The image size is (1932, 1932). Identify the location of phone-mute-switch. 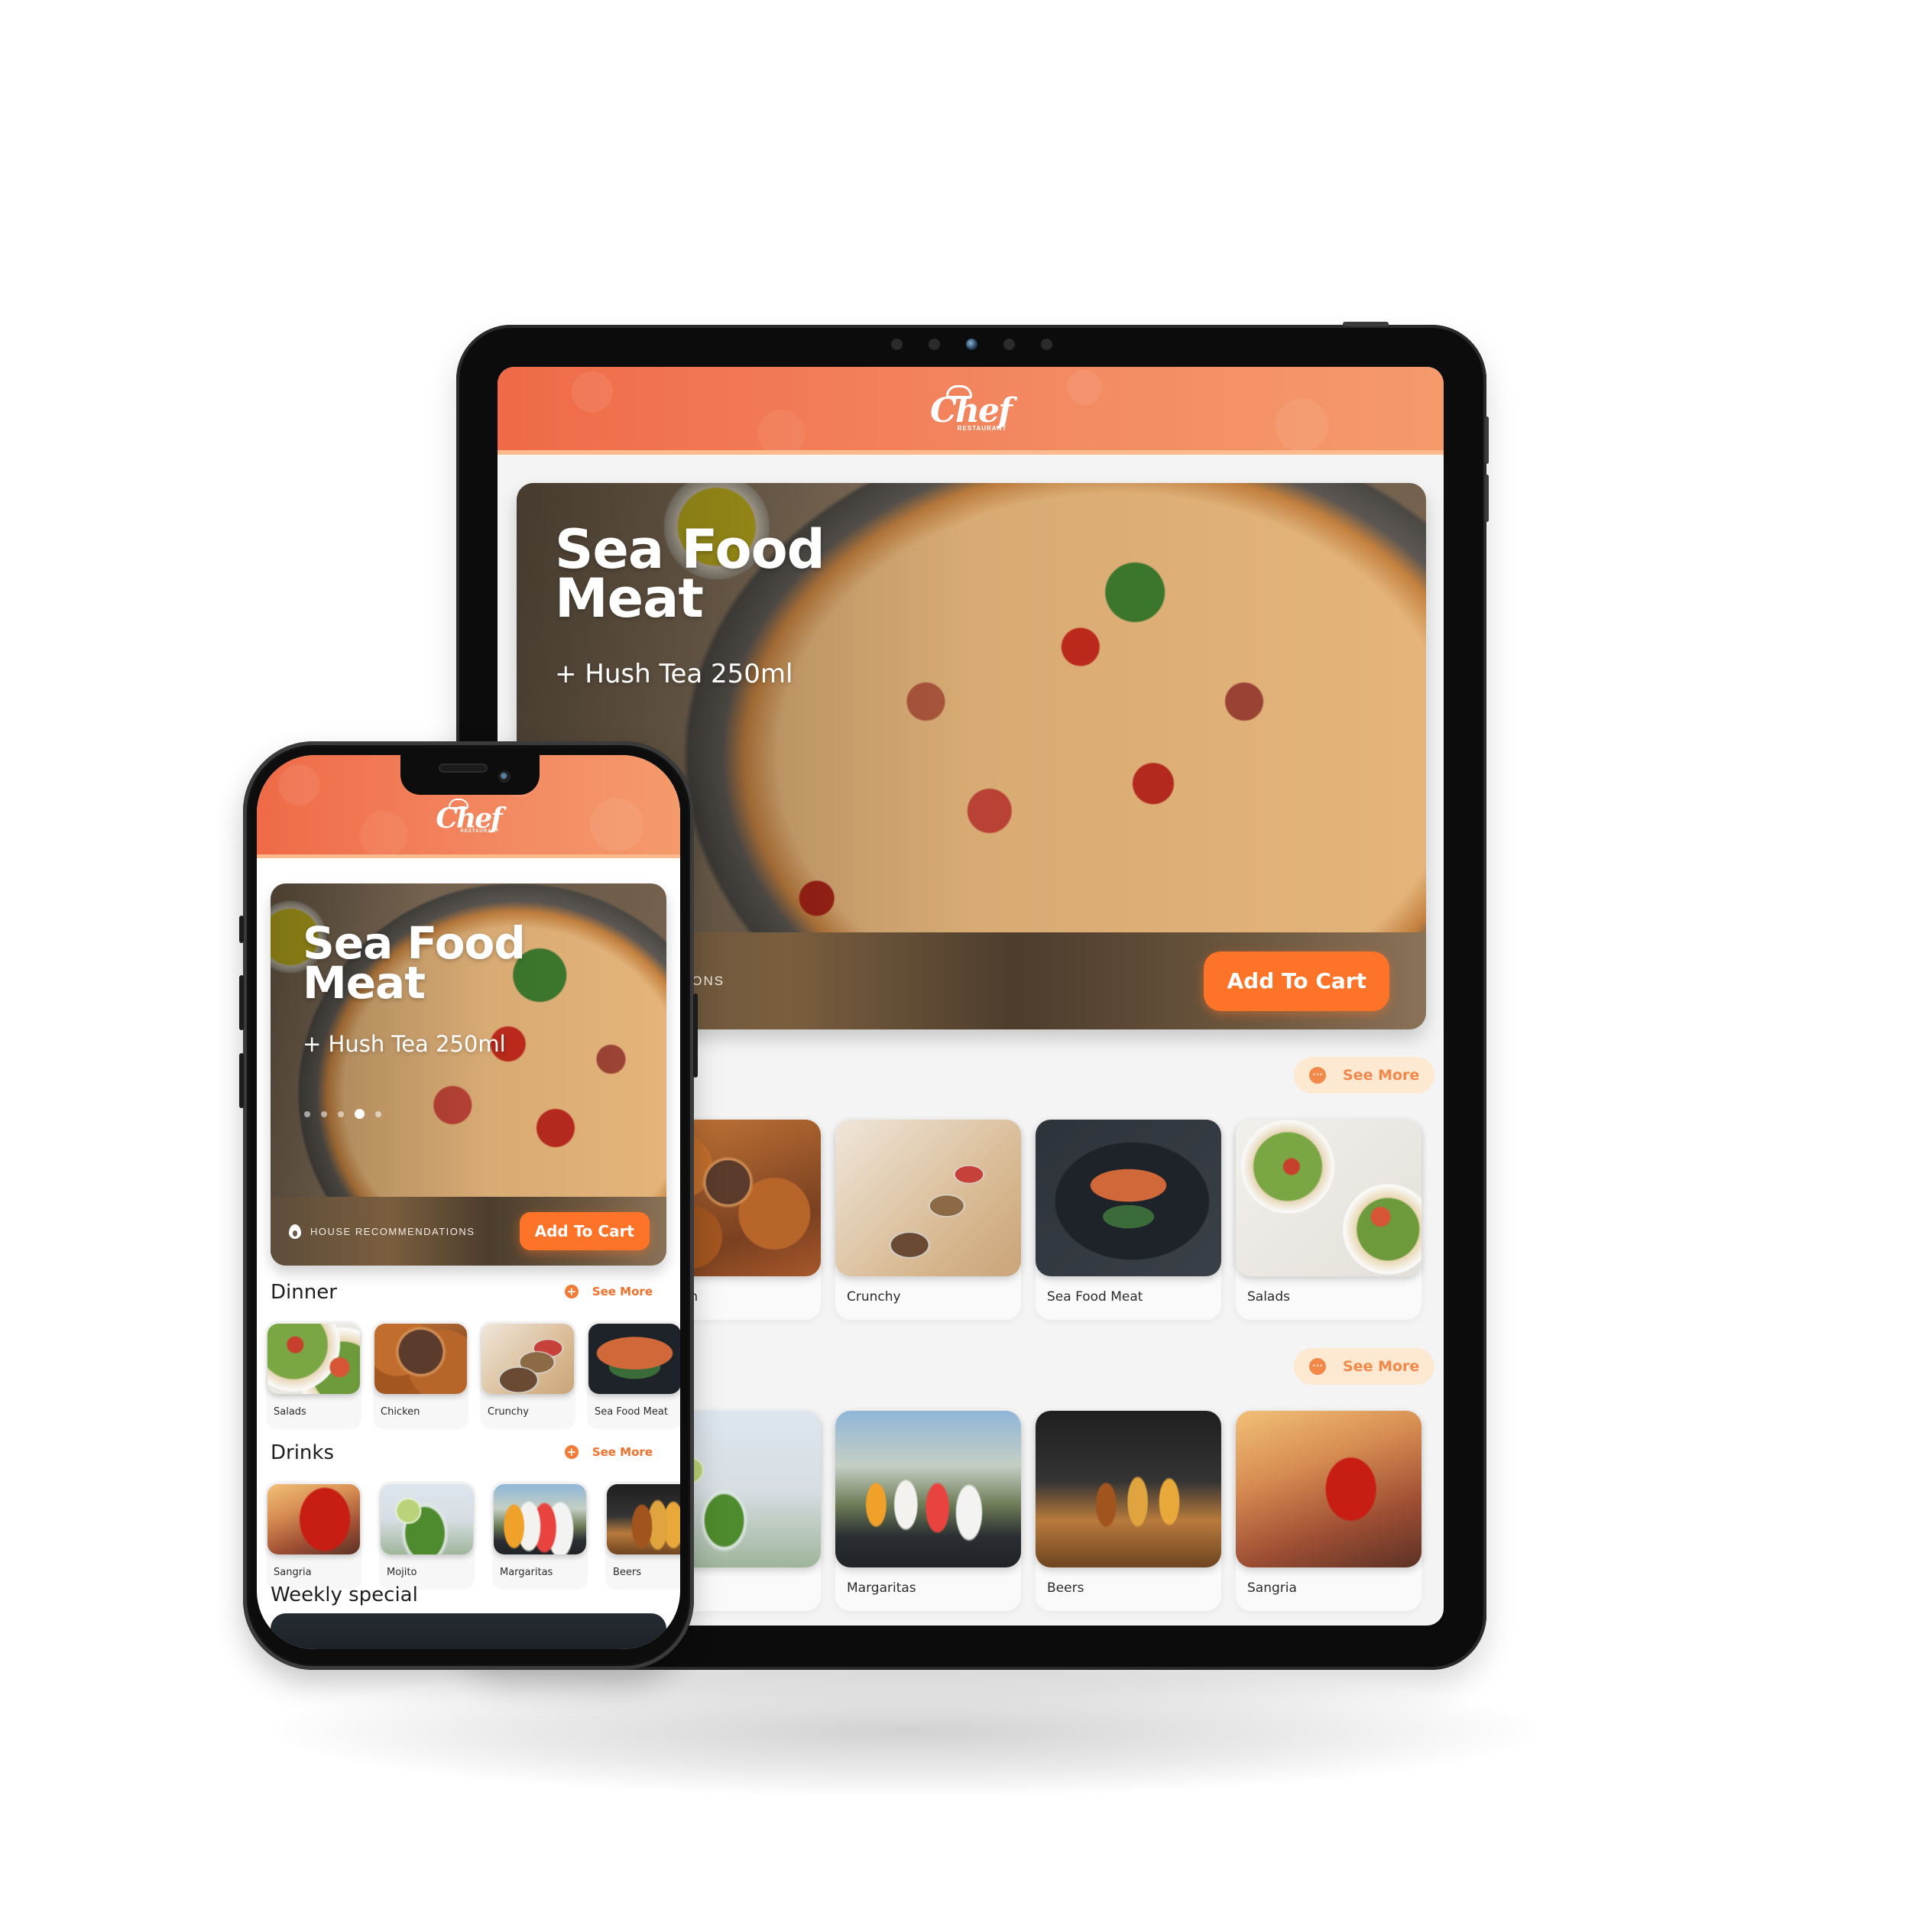
(241, 929).